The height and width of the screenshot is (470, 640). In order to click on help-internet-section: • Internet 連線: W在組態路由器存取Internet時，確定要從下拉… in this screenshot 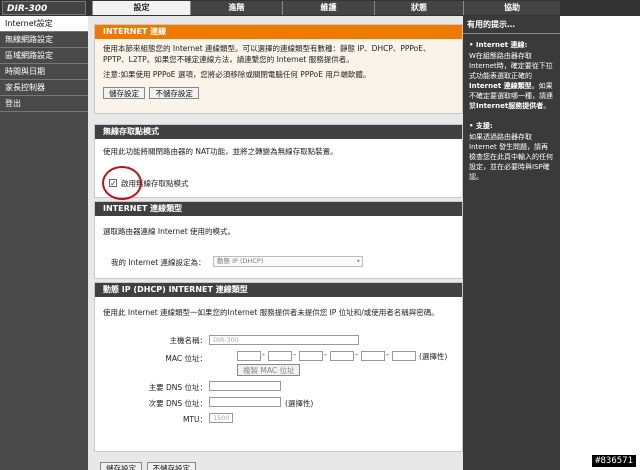, I will do `click(511, 73)`.